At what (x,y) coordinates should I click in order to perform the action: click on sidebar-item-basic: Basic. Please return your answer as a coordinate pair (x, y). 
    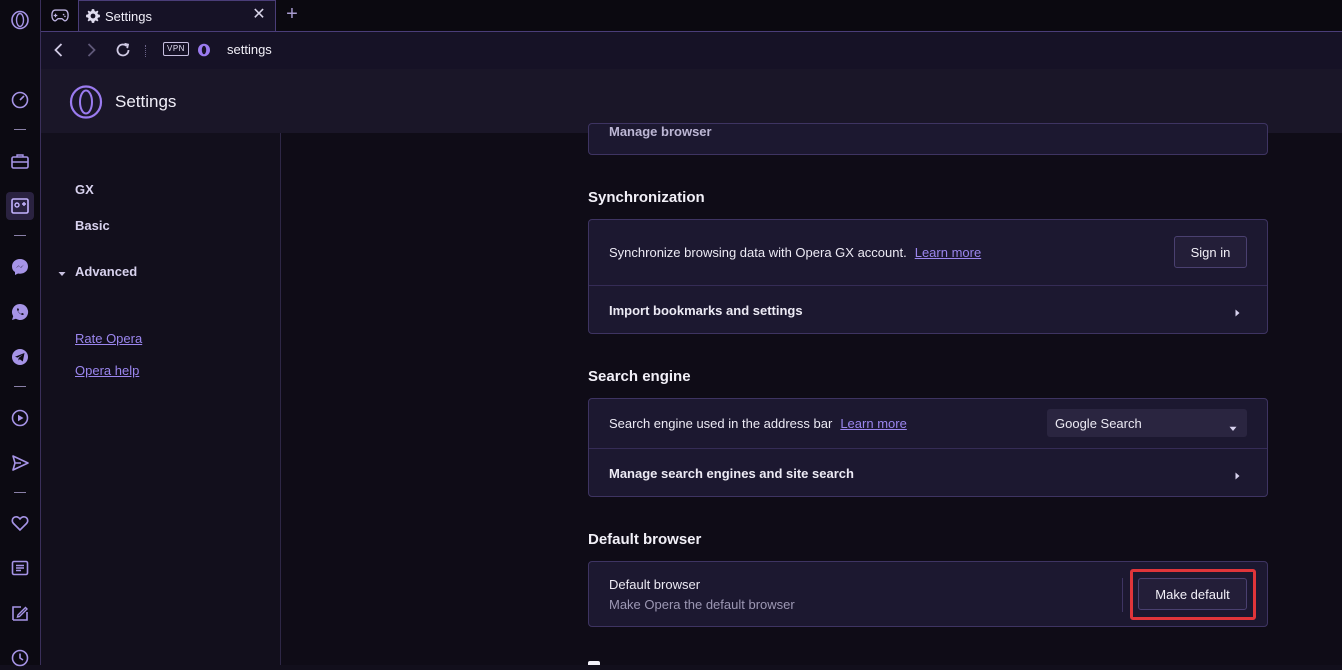
    Looking at the image, I should click on (92, 225).